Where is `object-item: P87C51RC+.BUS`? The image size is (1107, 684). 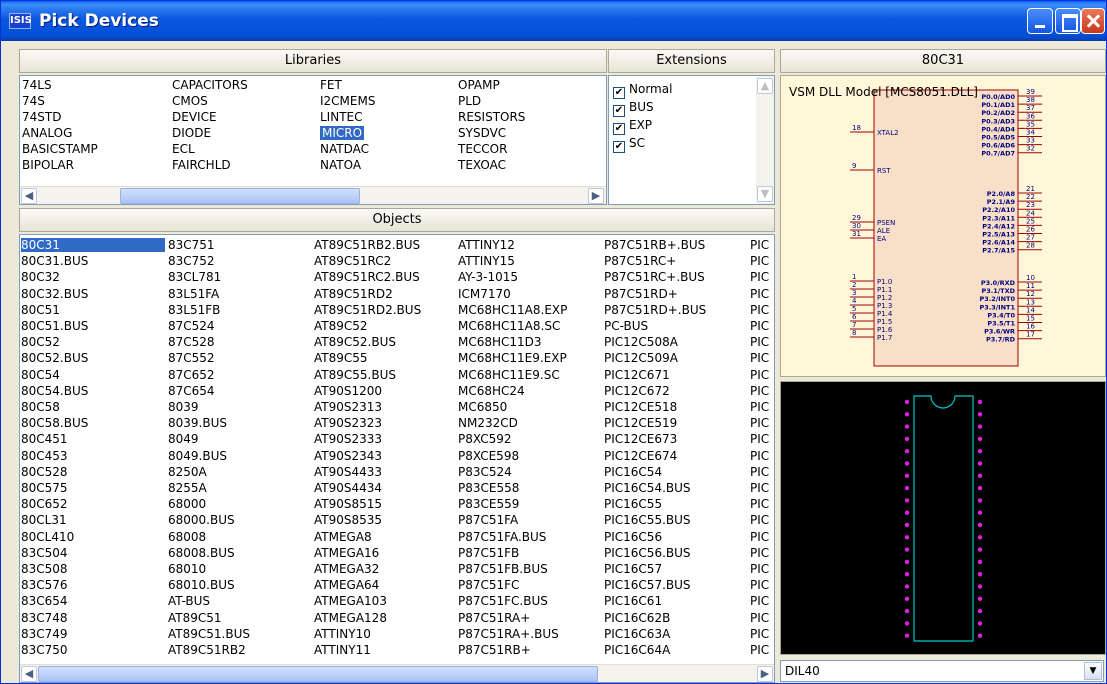 object-item: P87C51RC+.BUS is located at coordinates (654, 277).